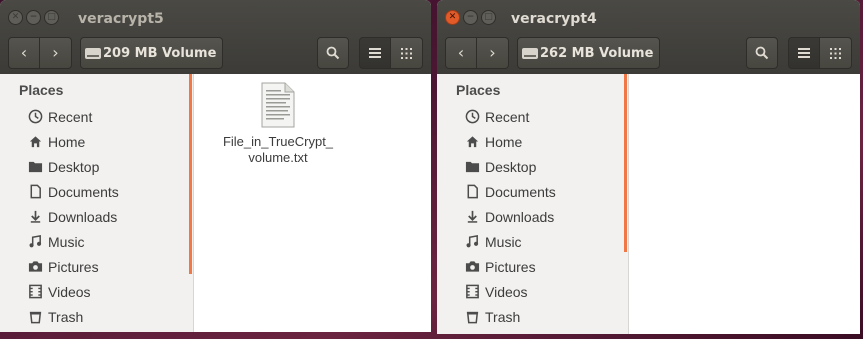 This screenshot has height=339, width=863. I want to click on titlebar: ✕ − □ veracrypt5 ‹ › 209 MB Volume, so click(215, 37).